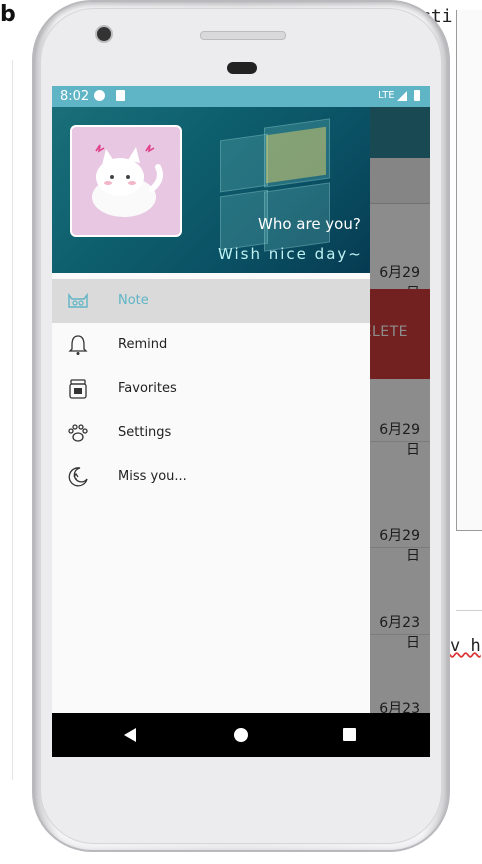 The width and height of the screenshot is (482, 864). What do you see at coordinates (242, 68) in the screenshot?
I see `proximity-sensor` at bounding box center [242, 68].